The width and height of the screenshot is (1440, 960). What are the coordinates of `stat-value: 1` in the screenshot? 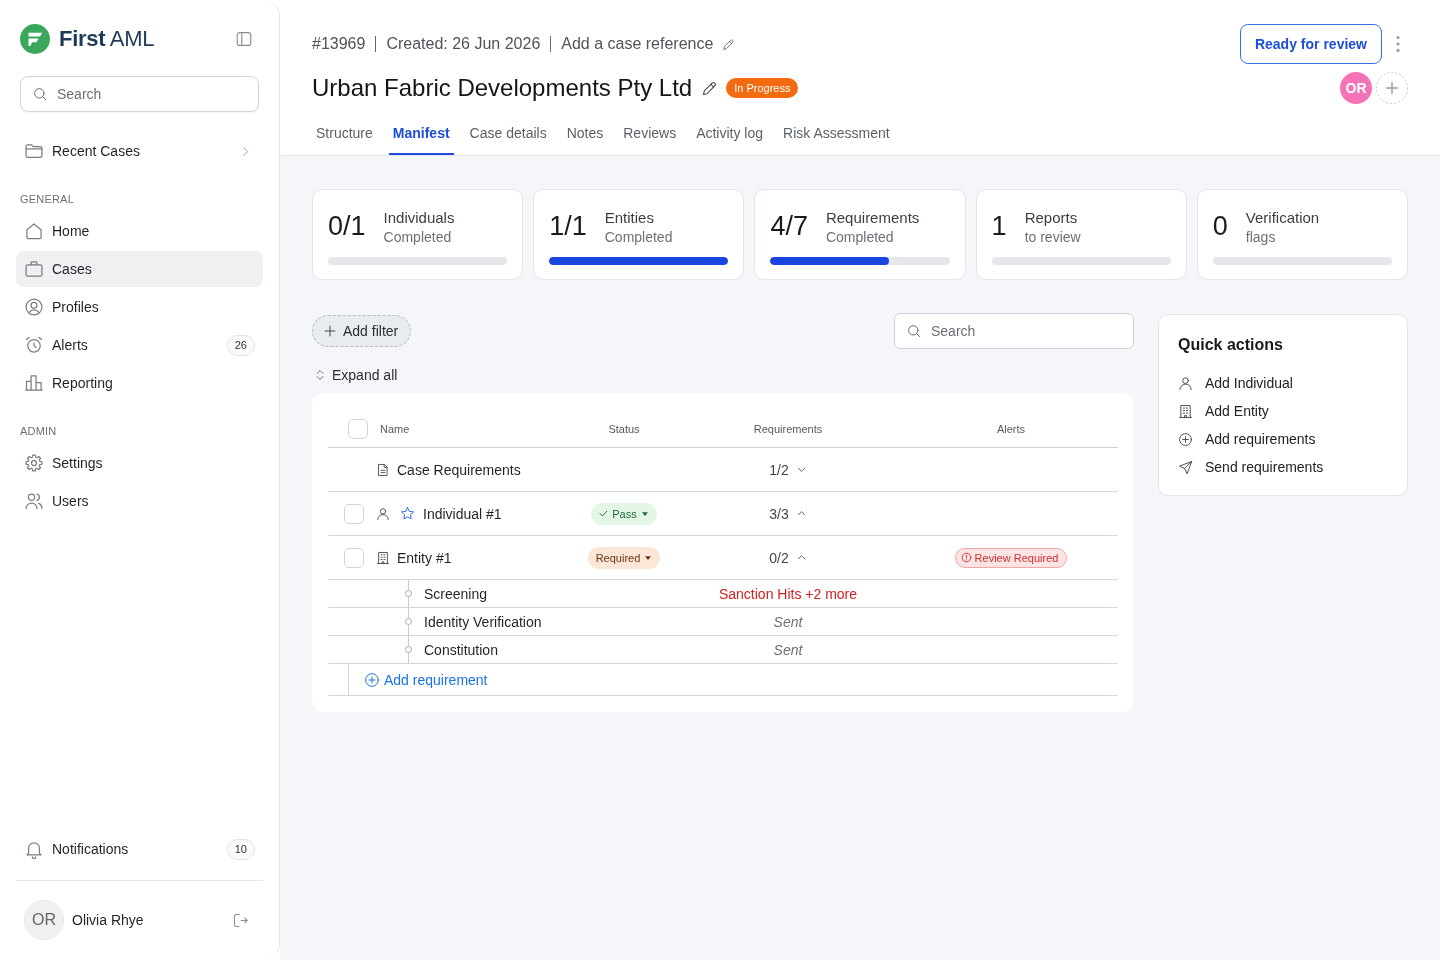 It's located at (999, 226).